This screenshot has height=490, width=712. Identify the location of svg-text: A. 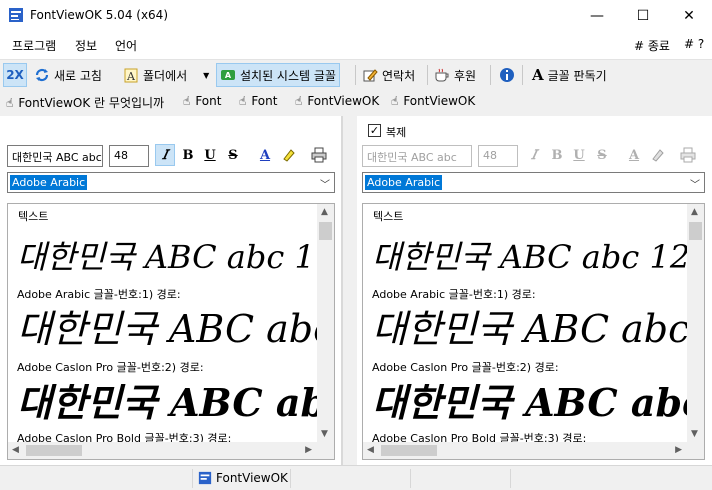
(228, 75).